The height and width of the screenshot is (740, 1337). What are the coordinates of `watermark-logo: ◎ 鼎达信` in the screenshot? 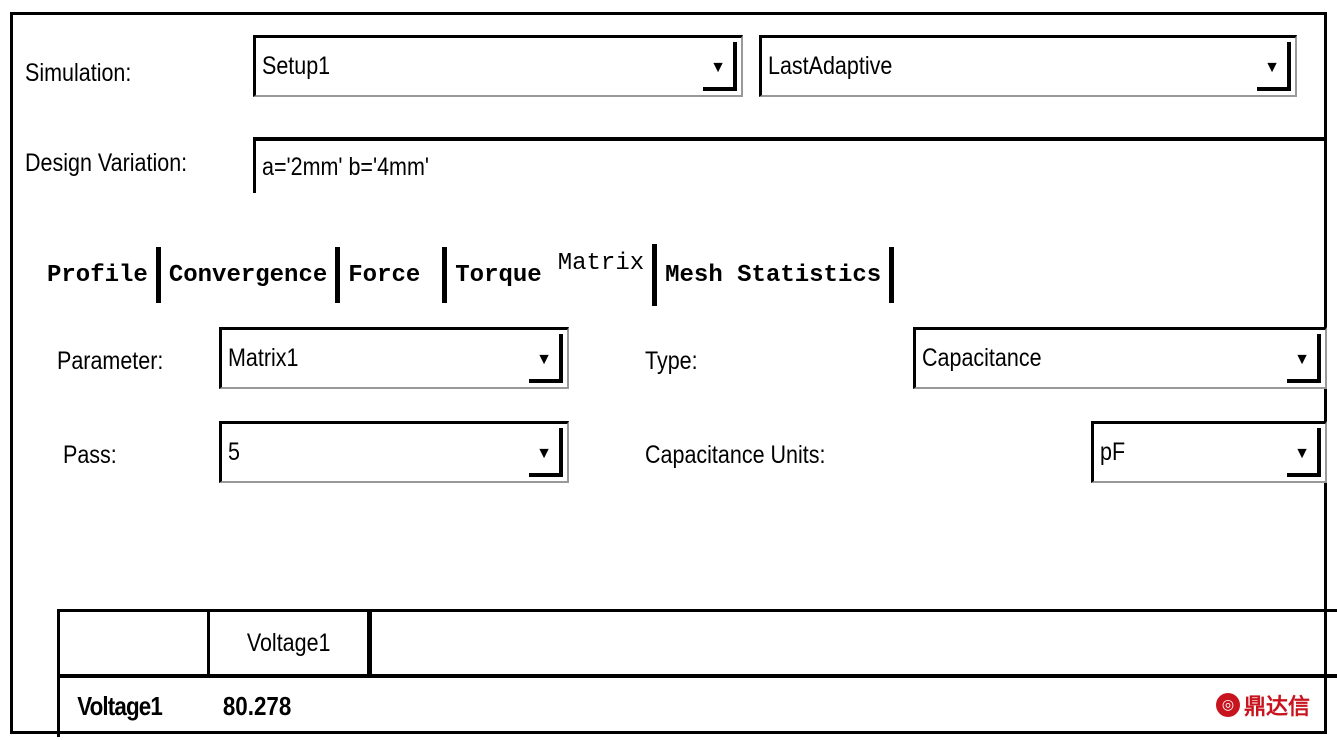 It's located at (1262, 705).